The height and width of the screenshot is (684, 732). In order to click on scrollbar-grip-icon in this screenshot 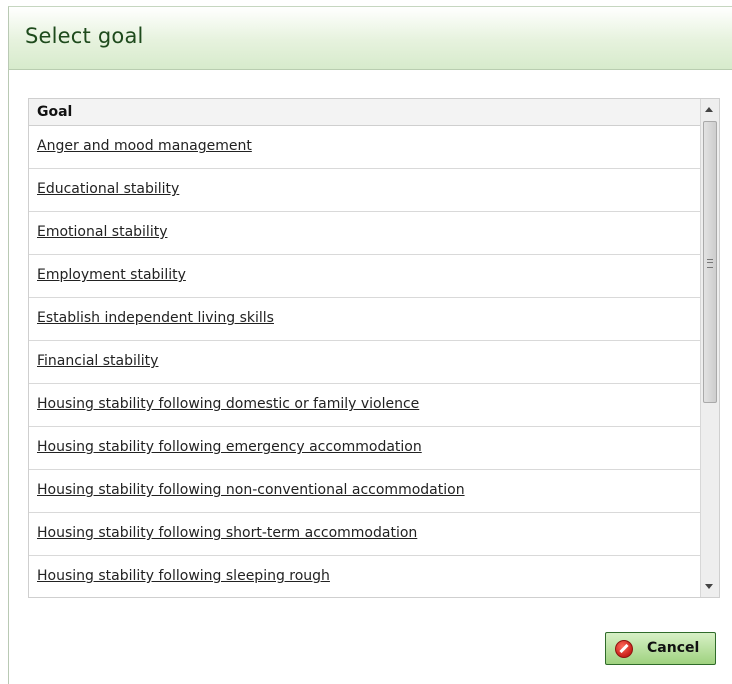, I will do `click(710, 263)`.